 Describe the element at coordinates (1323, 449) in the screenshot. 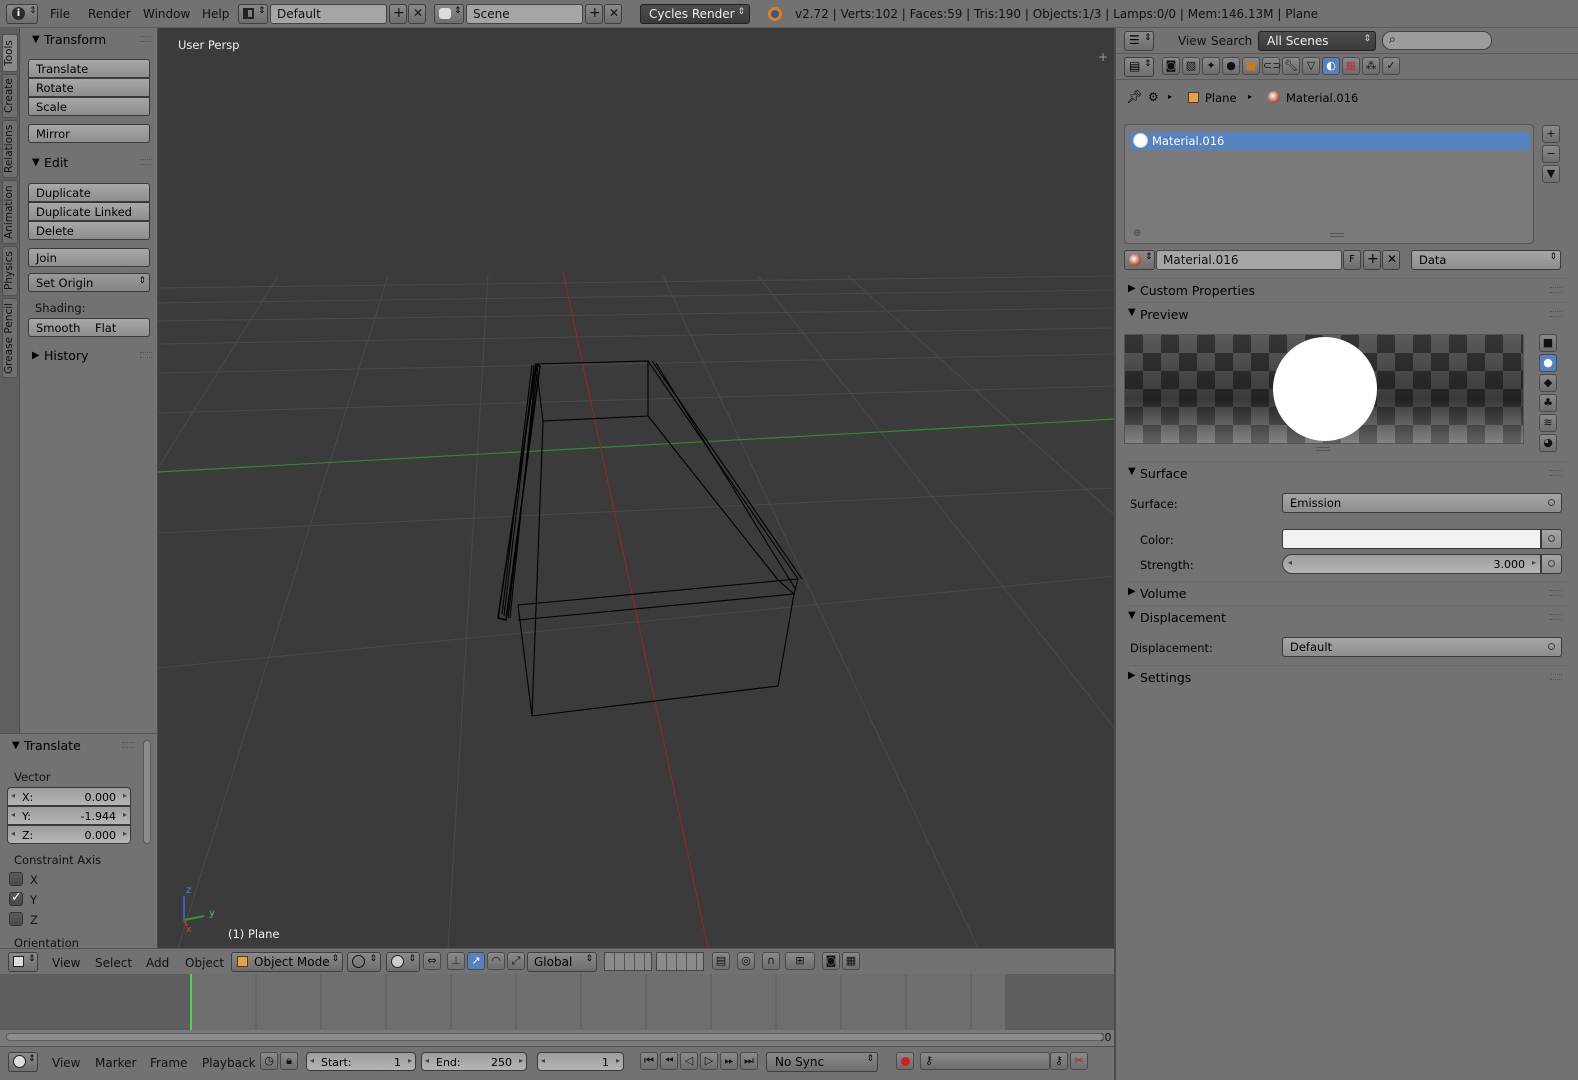

I see `preview-resize-grip` at that location.